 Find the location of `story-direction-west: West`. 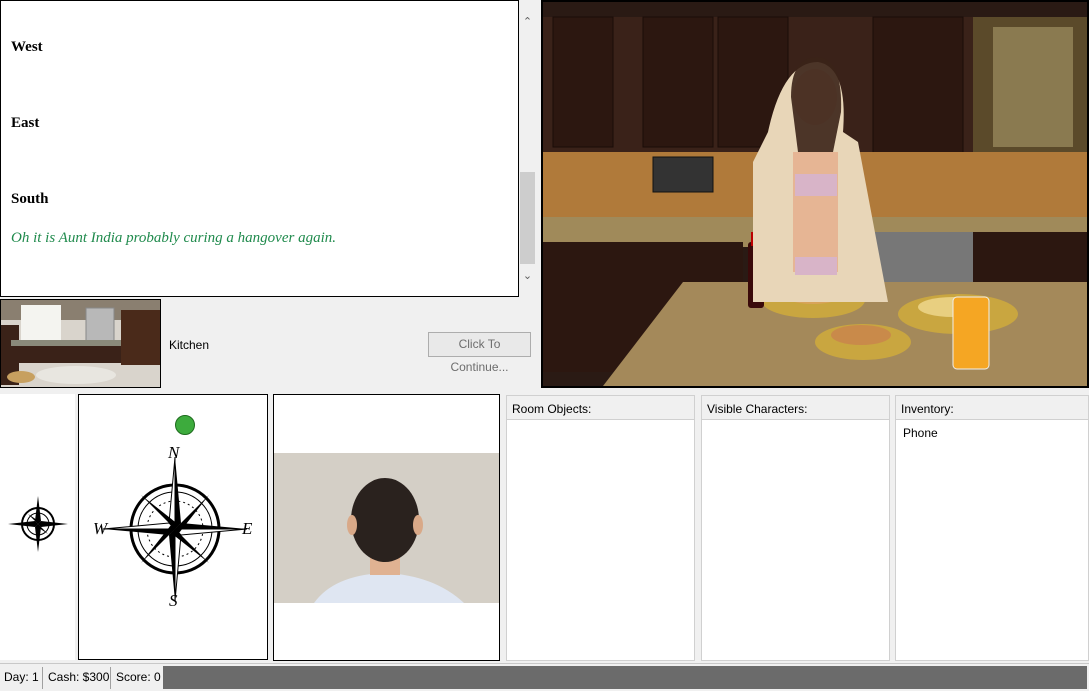

story-direction-west: West is located at coordinates (27, 47).